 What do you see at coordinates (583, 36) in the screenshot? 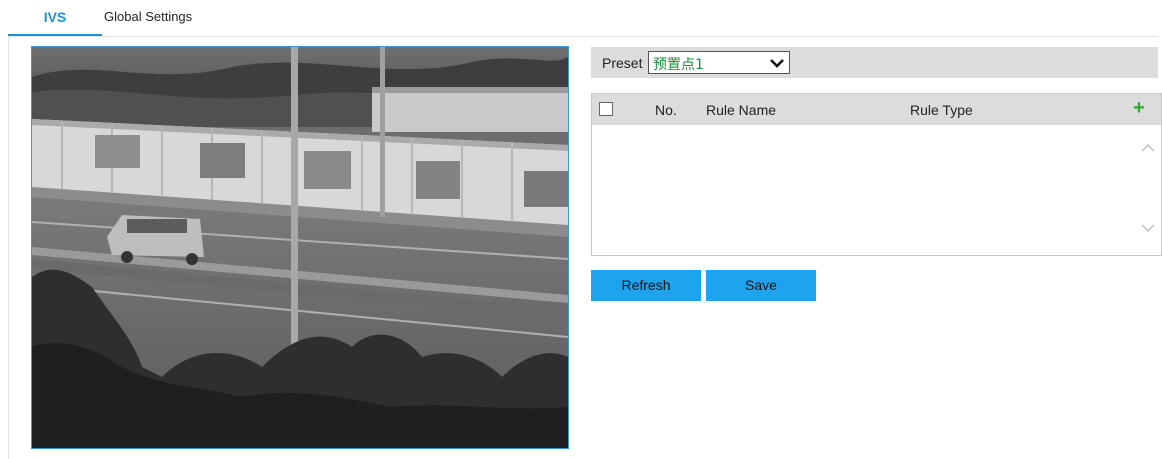
I see `tab-divider` at bounding box center [583, 36].